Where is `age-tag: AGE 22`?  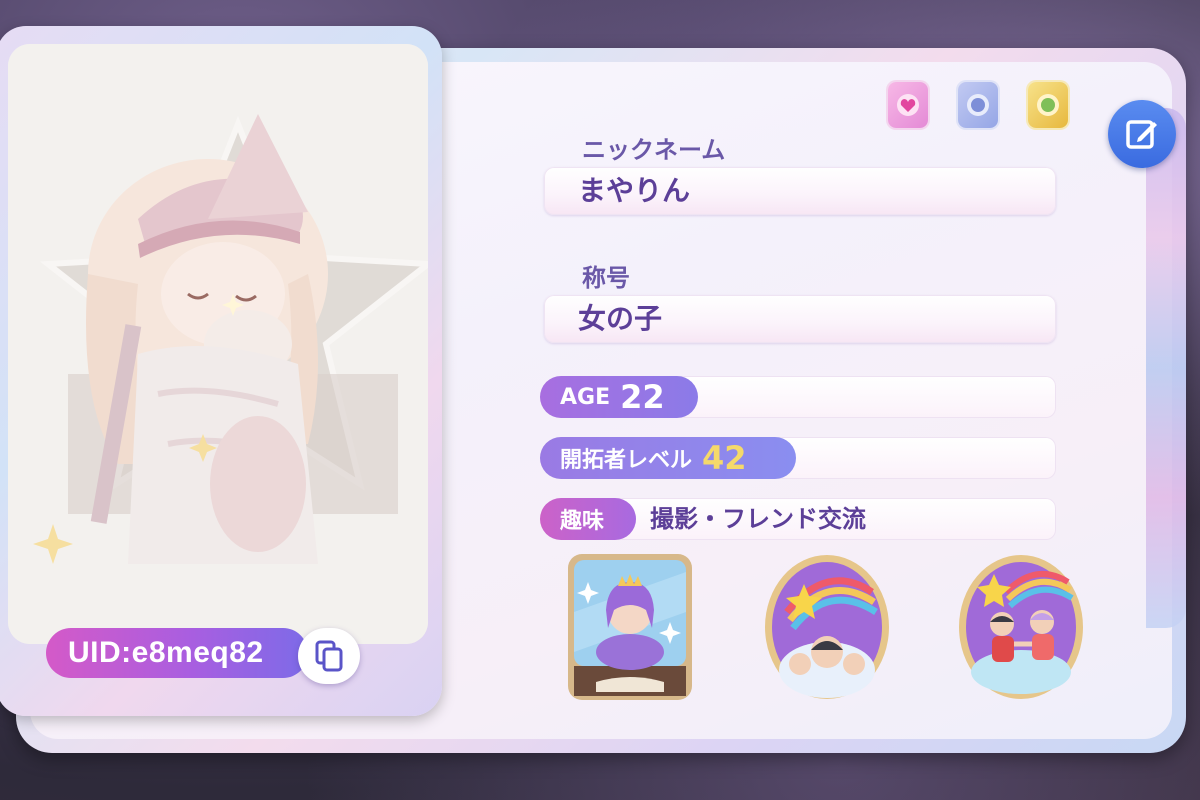 age-tag: AGE 22 is located at coordinates (619, 397).